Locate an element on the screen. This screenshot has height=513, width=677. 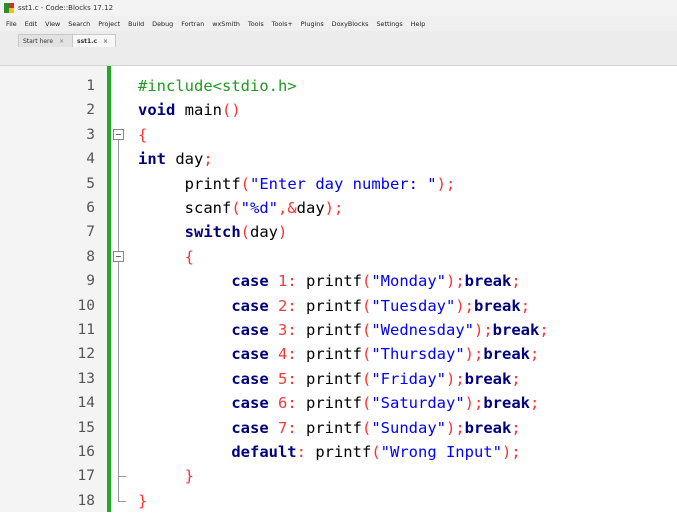
editor-tab-bar: Start here × sst1.c × is located at coordinates (338, 48).